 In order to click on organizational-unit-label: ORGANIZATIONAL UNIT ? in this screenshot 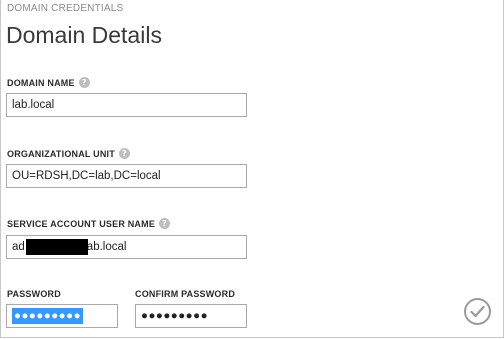, I will do `click(68, 153)`.